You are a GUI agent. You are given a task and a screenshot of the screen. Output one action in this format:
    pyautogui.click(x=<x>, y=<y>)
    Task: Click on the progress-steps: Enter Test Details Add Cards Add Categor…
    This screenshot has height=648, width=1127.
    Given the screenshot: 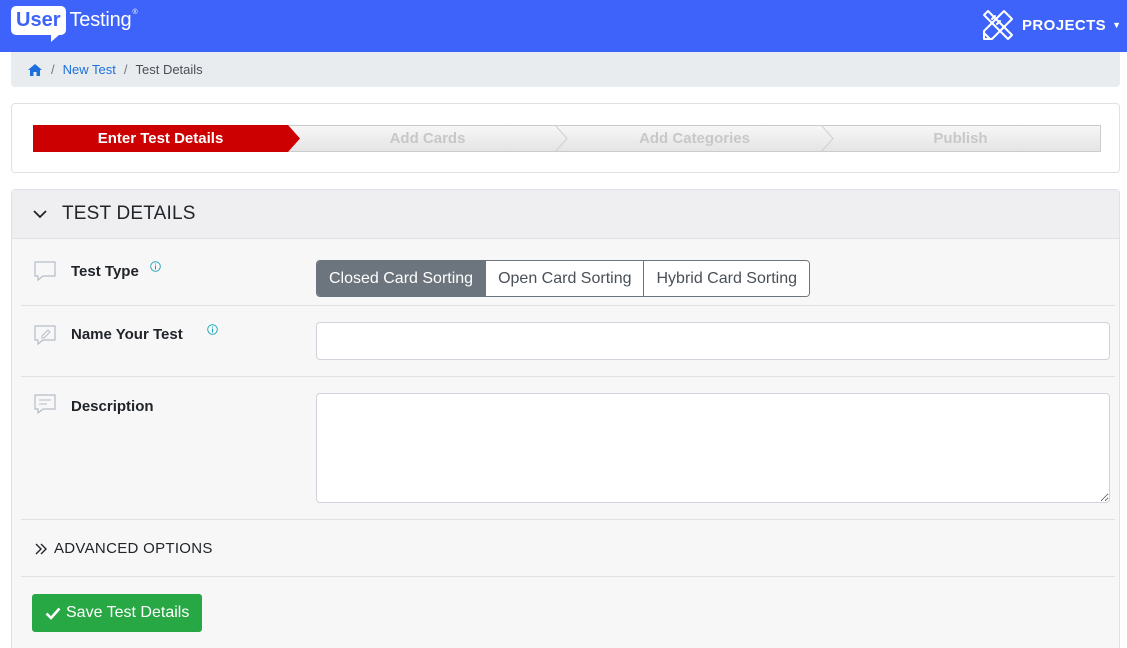 What is the action you would take?
    pyautogui.click(x=567, y=138)
    